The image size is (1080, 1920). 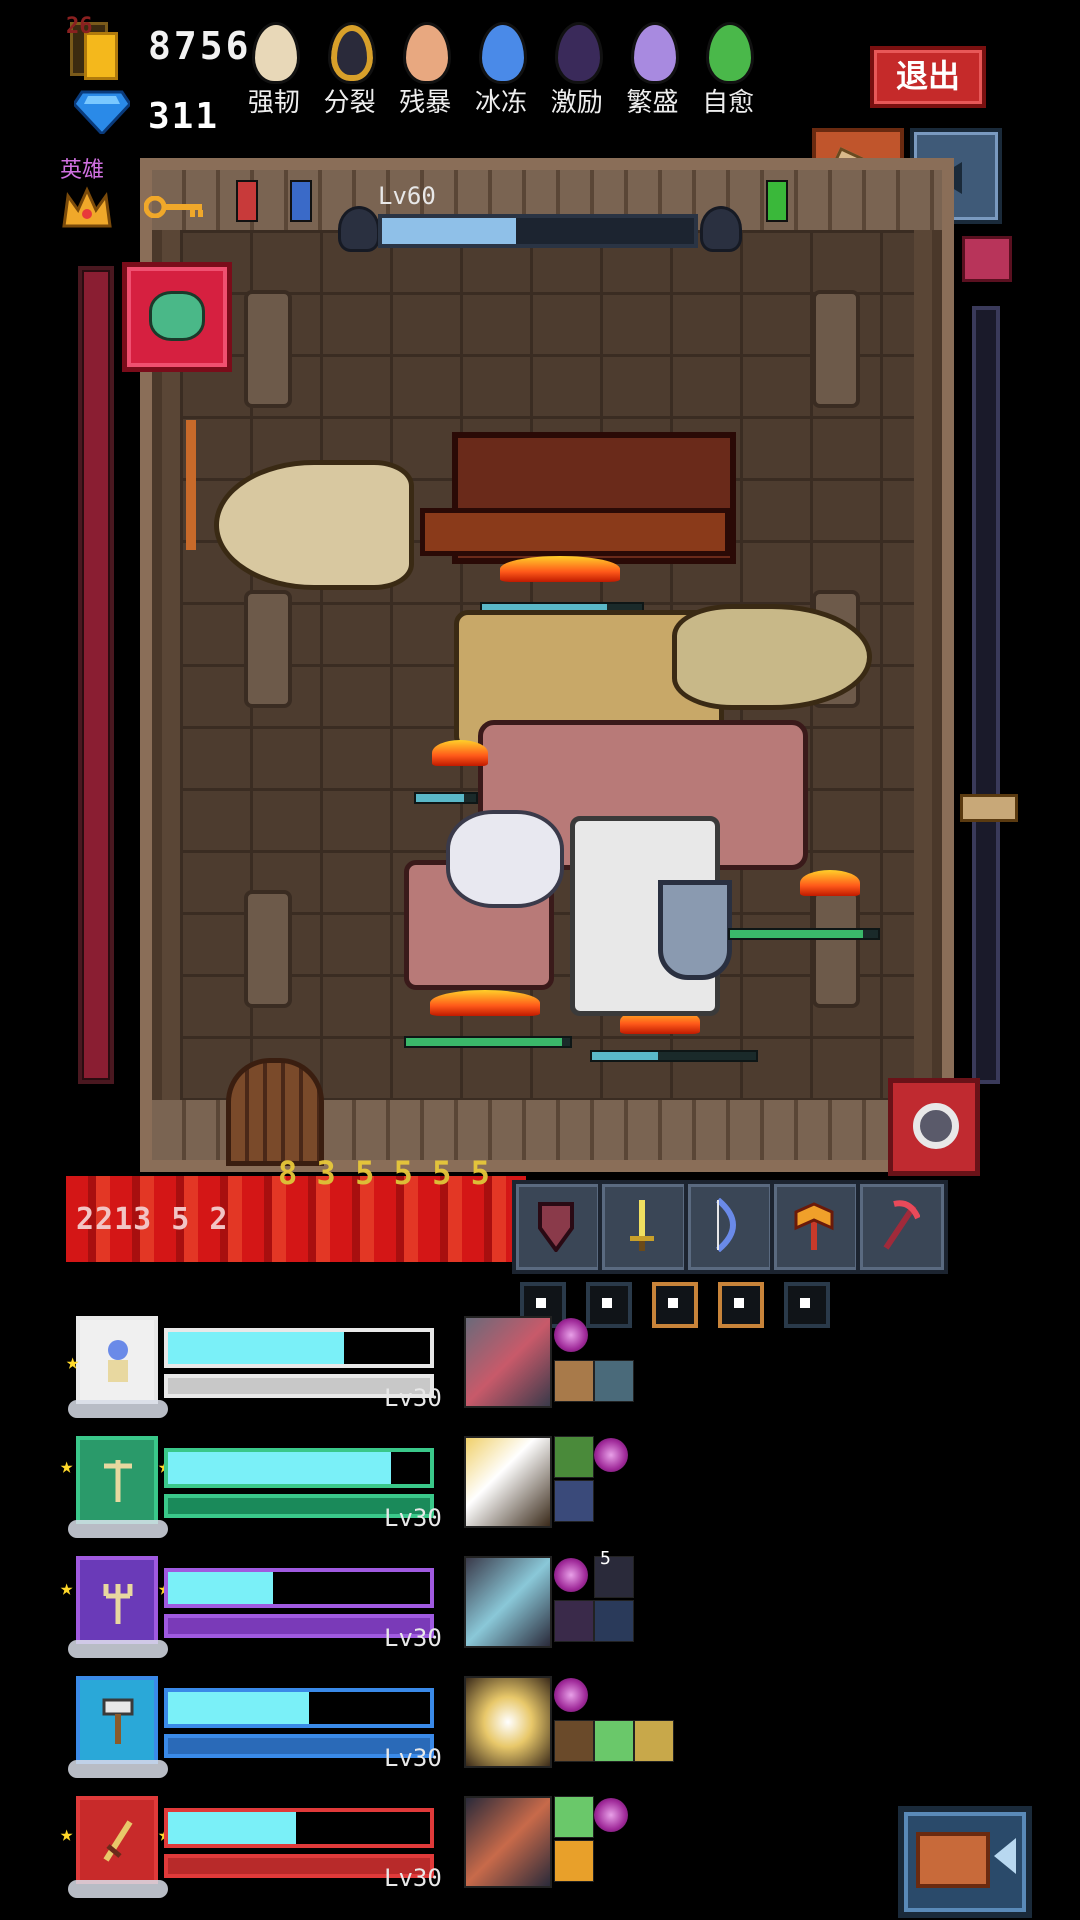 I want to click on trident-icon, so click(x=118, y=1604).